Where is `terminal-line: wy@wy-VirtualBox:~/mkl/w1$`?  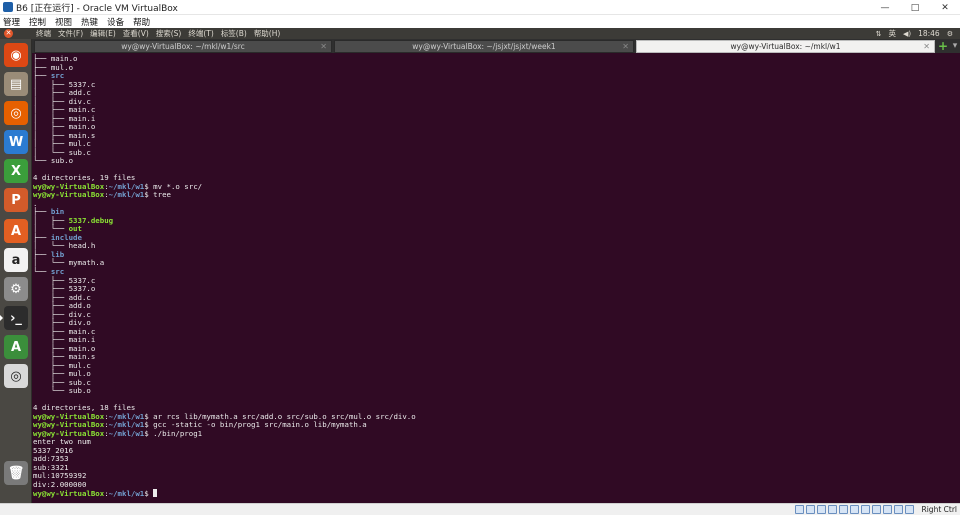
terminal-line: wy@wy-VirtualBox:~/mkl/w1$ is located at coordinates (95, 493).